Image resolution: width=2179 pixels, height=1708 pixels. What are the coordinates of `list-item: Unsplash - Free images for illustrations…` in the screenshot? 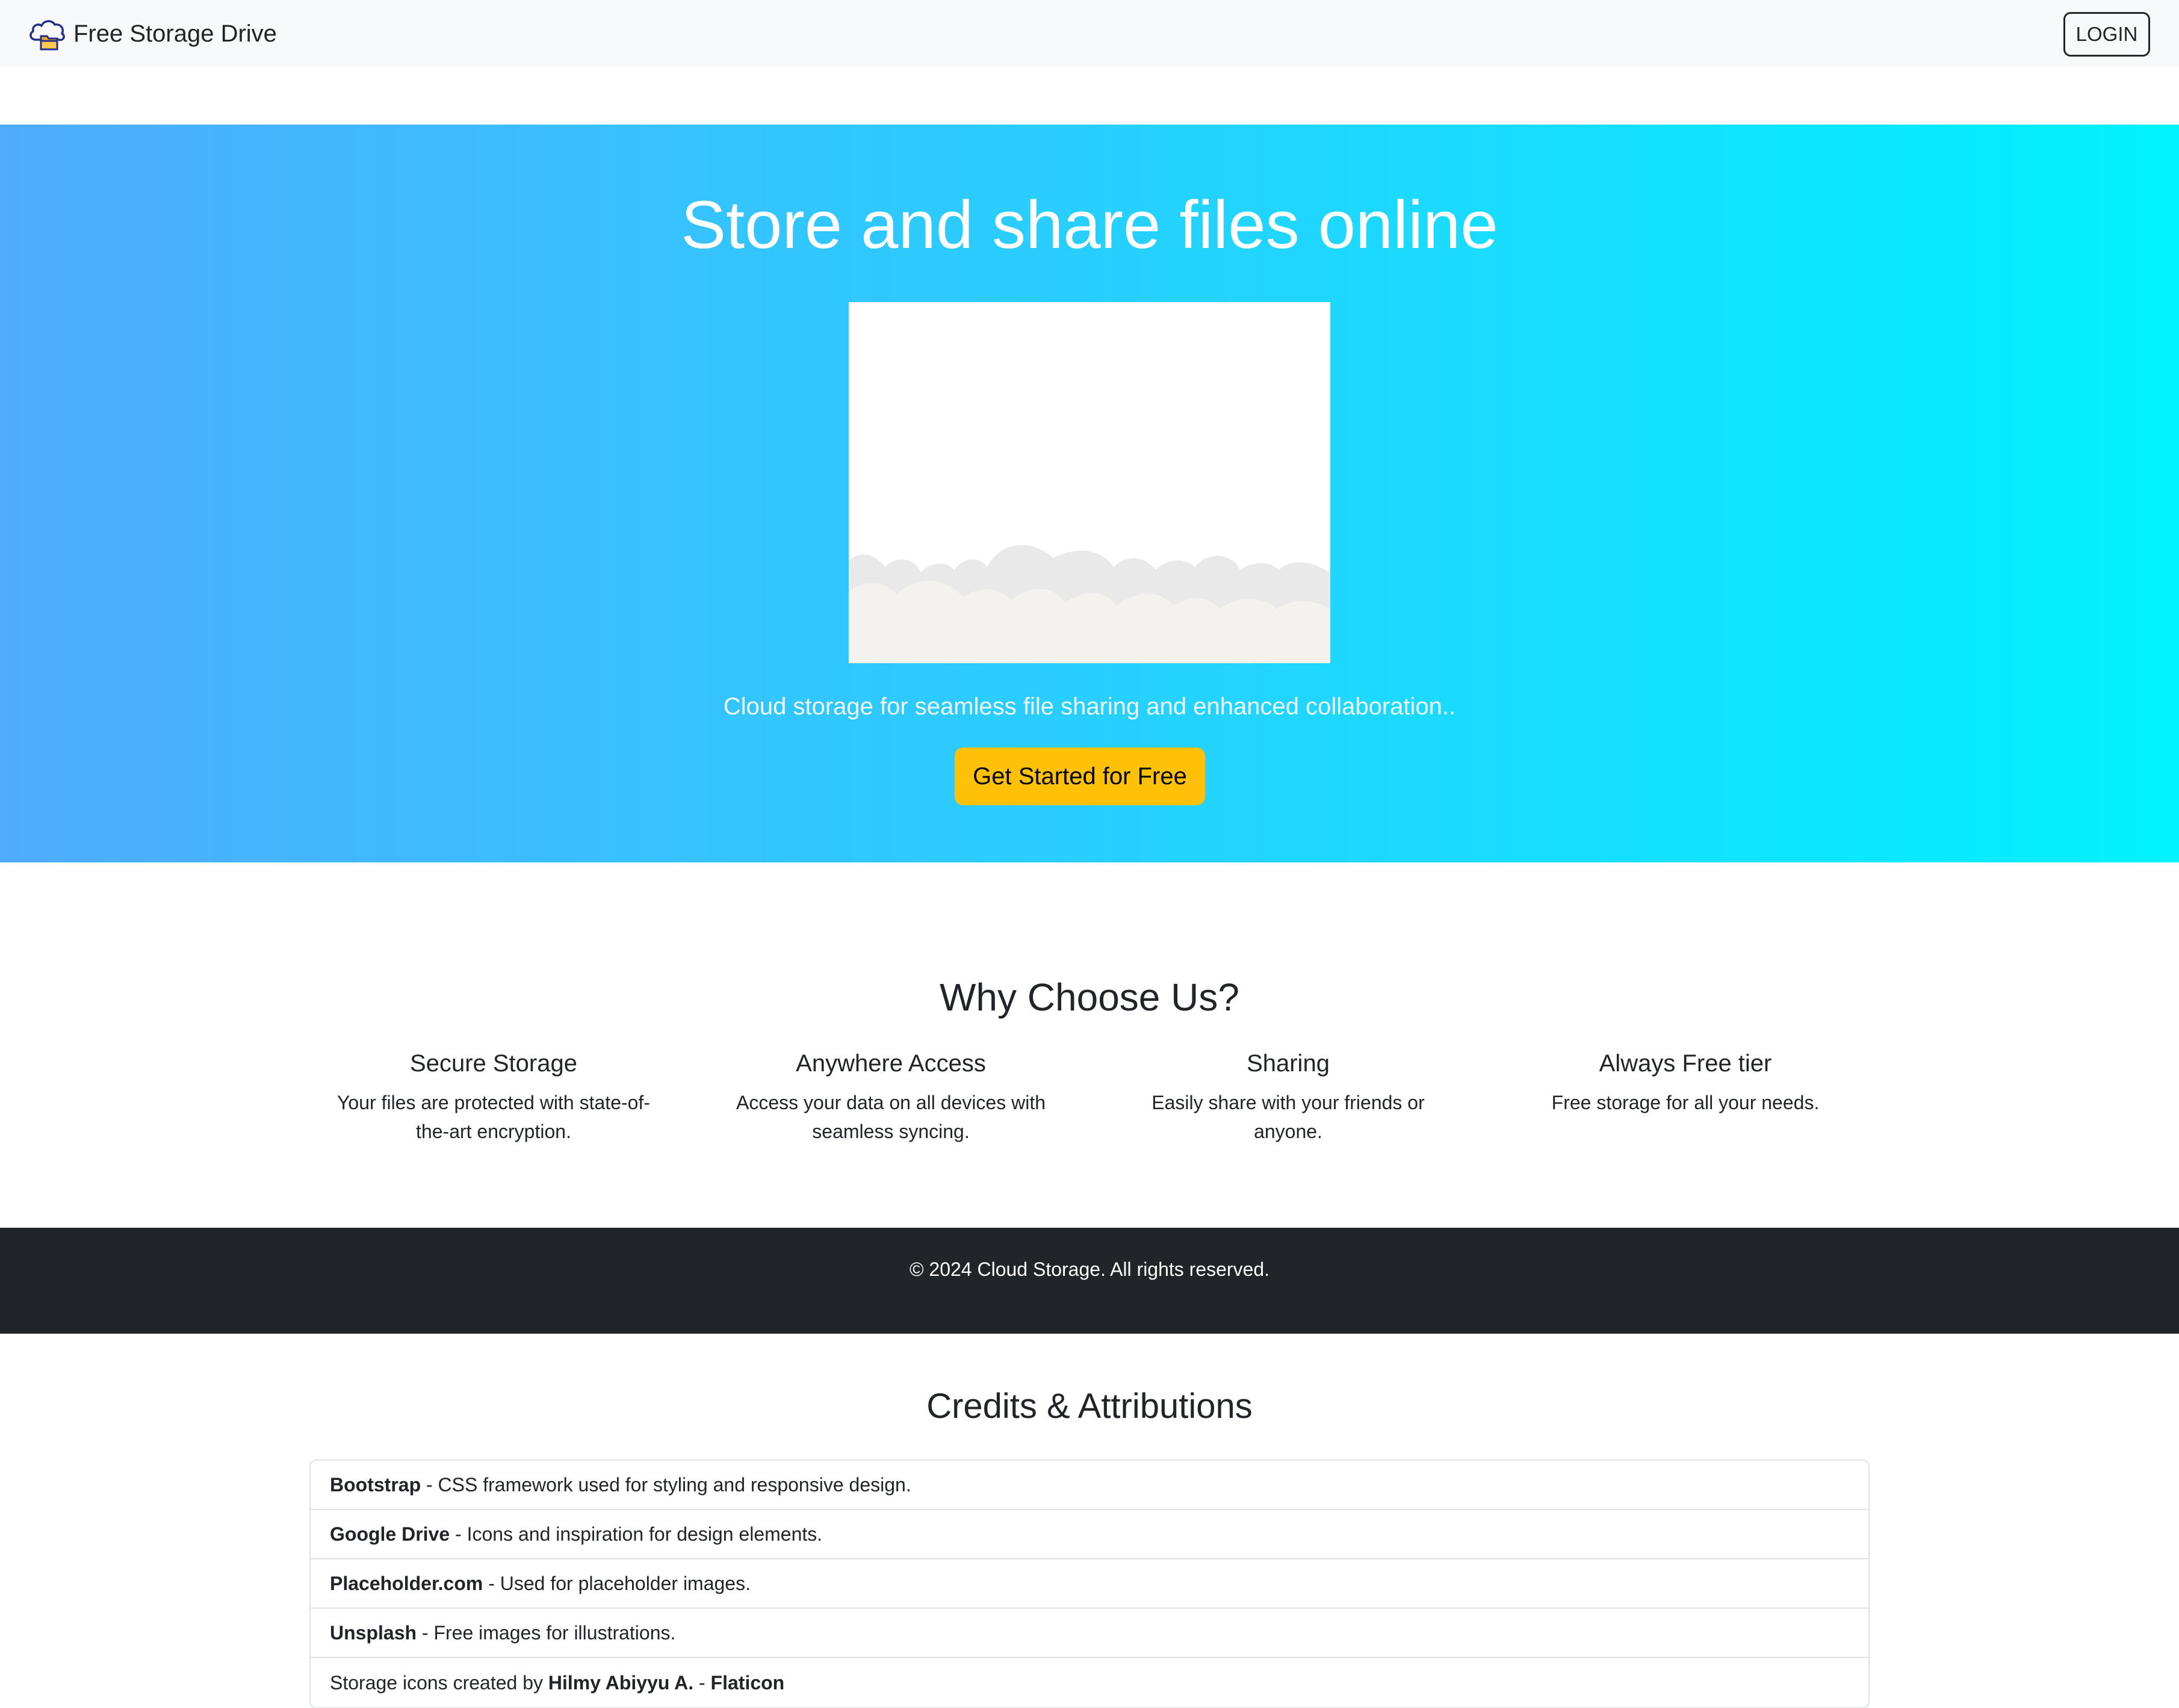 It's located at (1089, 1633).